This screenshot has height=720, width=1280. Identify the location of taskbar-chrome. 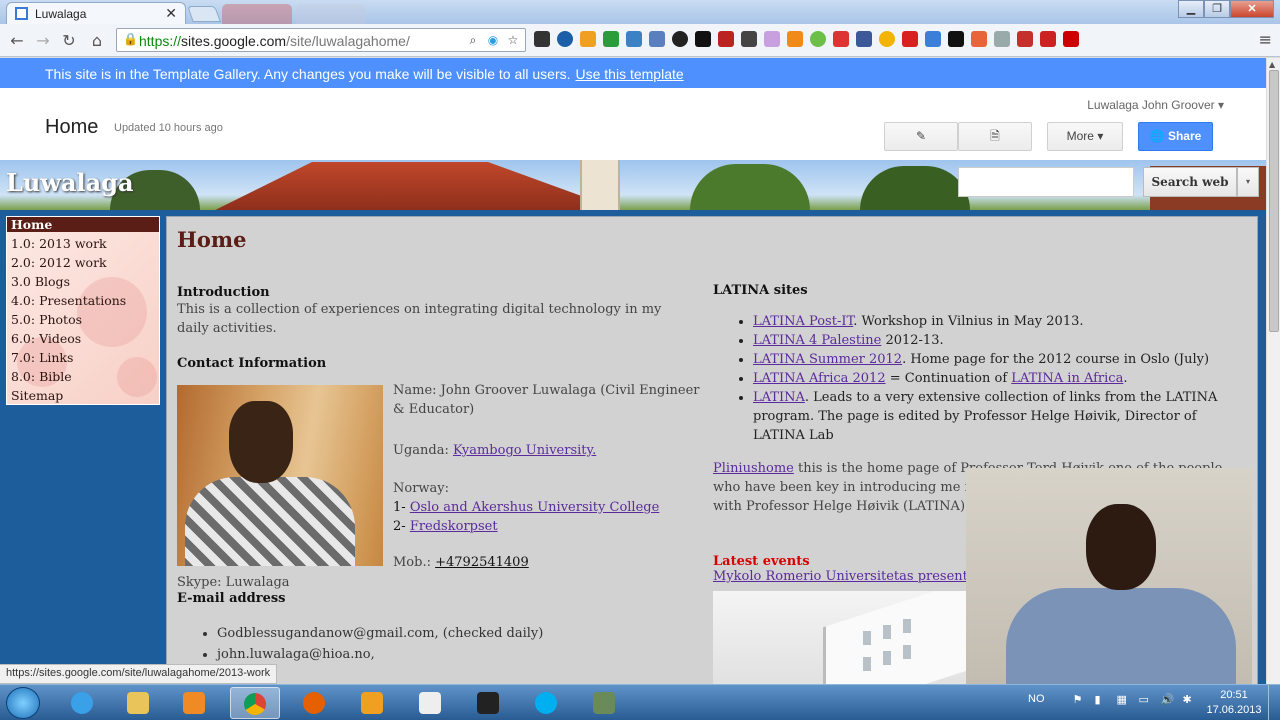
(255, 703).